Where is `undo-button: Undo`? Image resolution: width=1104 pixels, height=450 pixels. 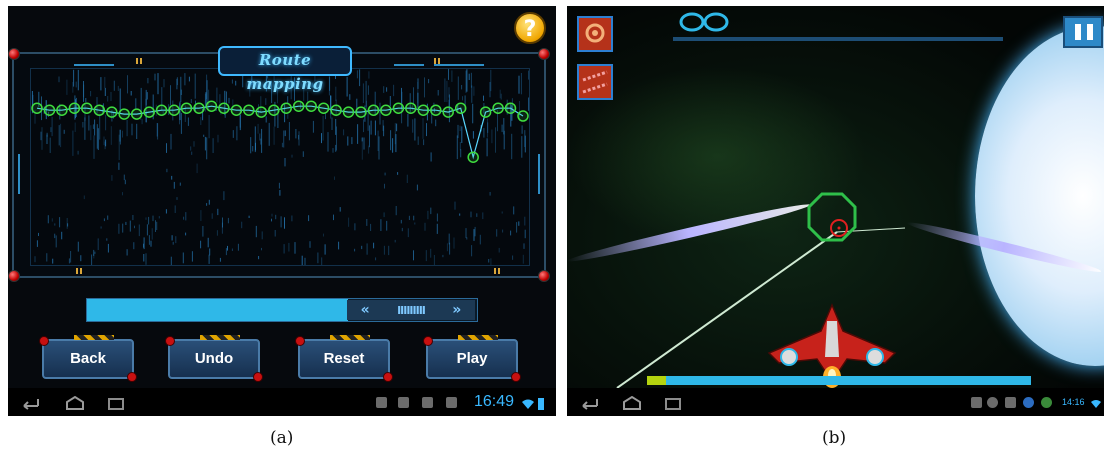
undo-button: Undo is located at coordinates (214, 358).